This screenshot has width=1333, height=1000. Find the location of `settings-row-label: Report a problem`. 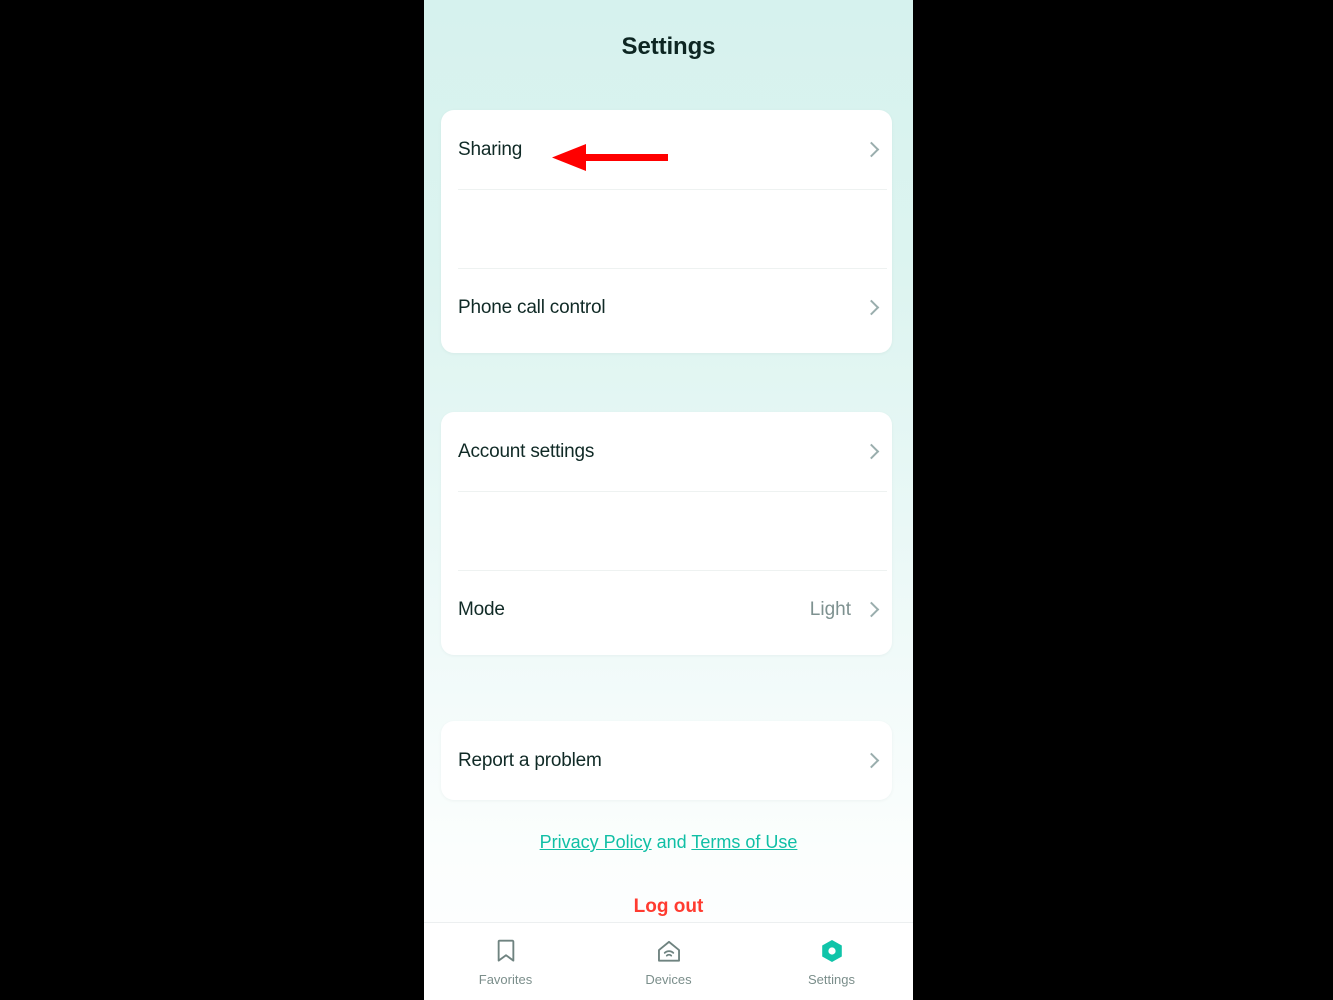

settings-row-label: Report a problem is located at coordinates (530, 760).